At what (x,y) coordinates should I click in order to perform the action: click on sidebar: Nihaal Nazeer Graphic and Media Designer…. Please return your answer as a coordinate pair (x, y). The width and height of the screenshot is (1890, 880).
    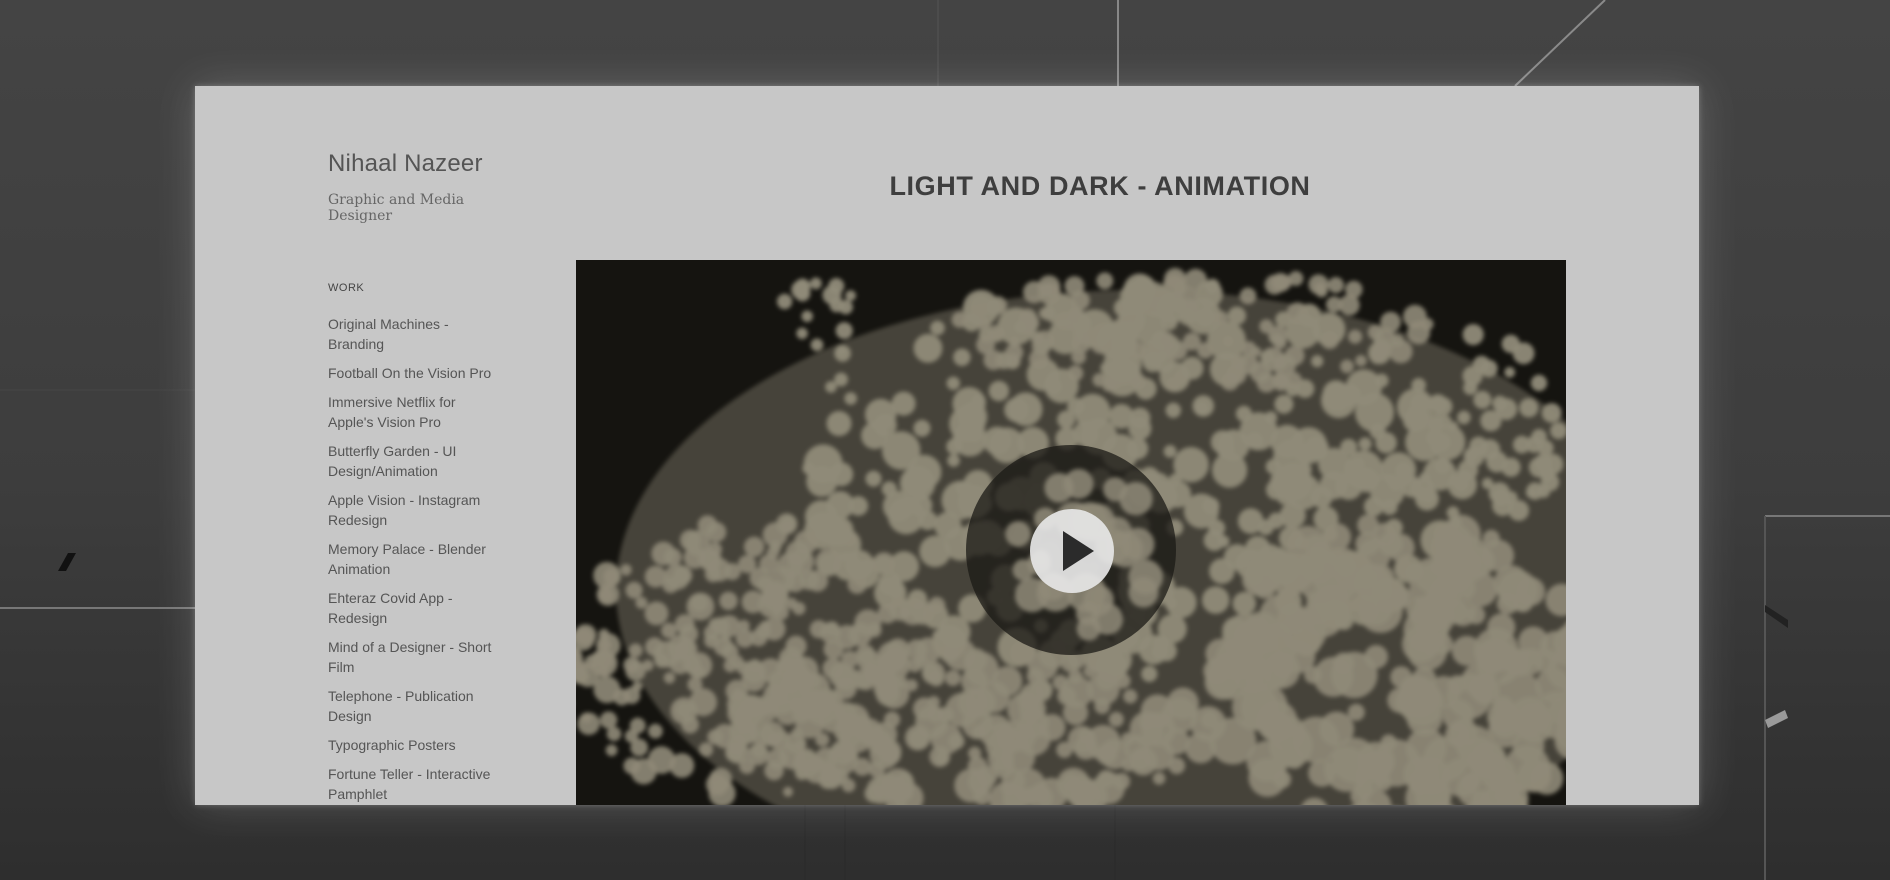
    Looking at the image, I should click on (423, 477).